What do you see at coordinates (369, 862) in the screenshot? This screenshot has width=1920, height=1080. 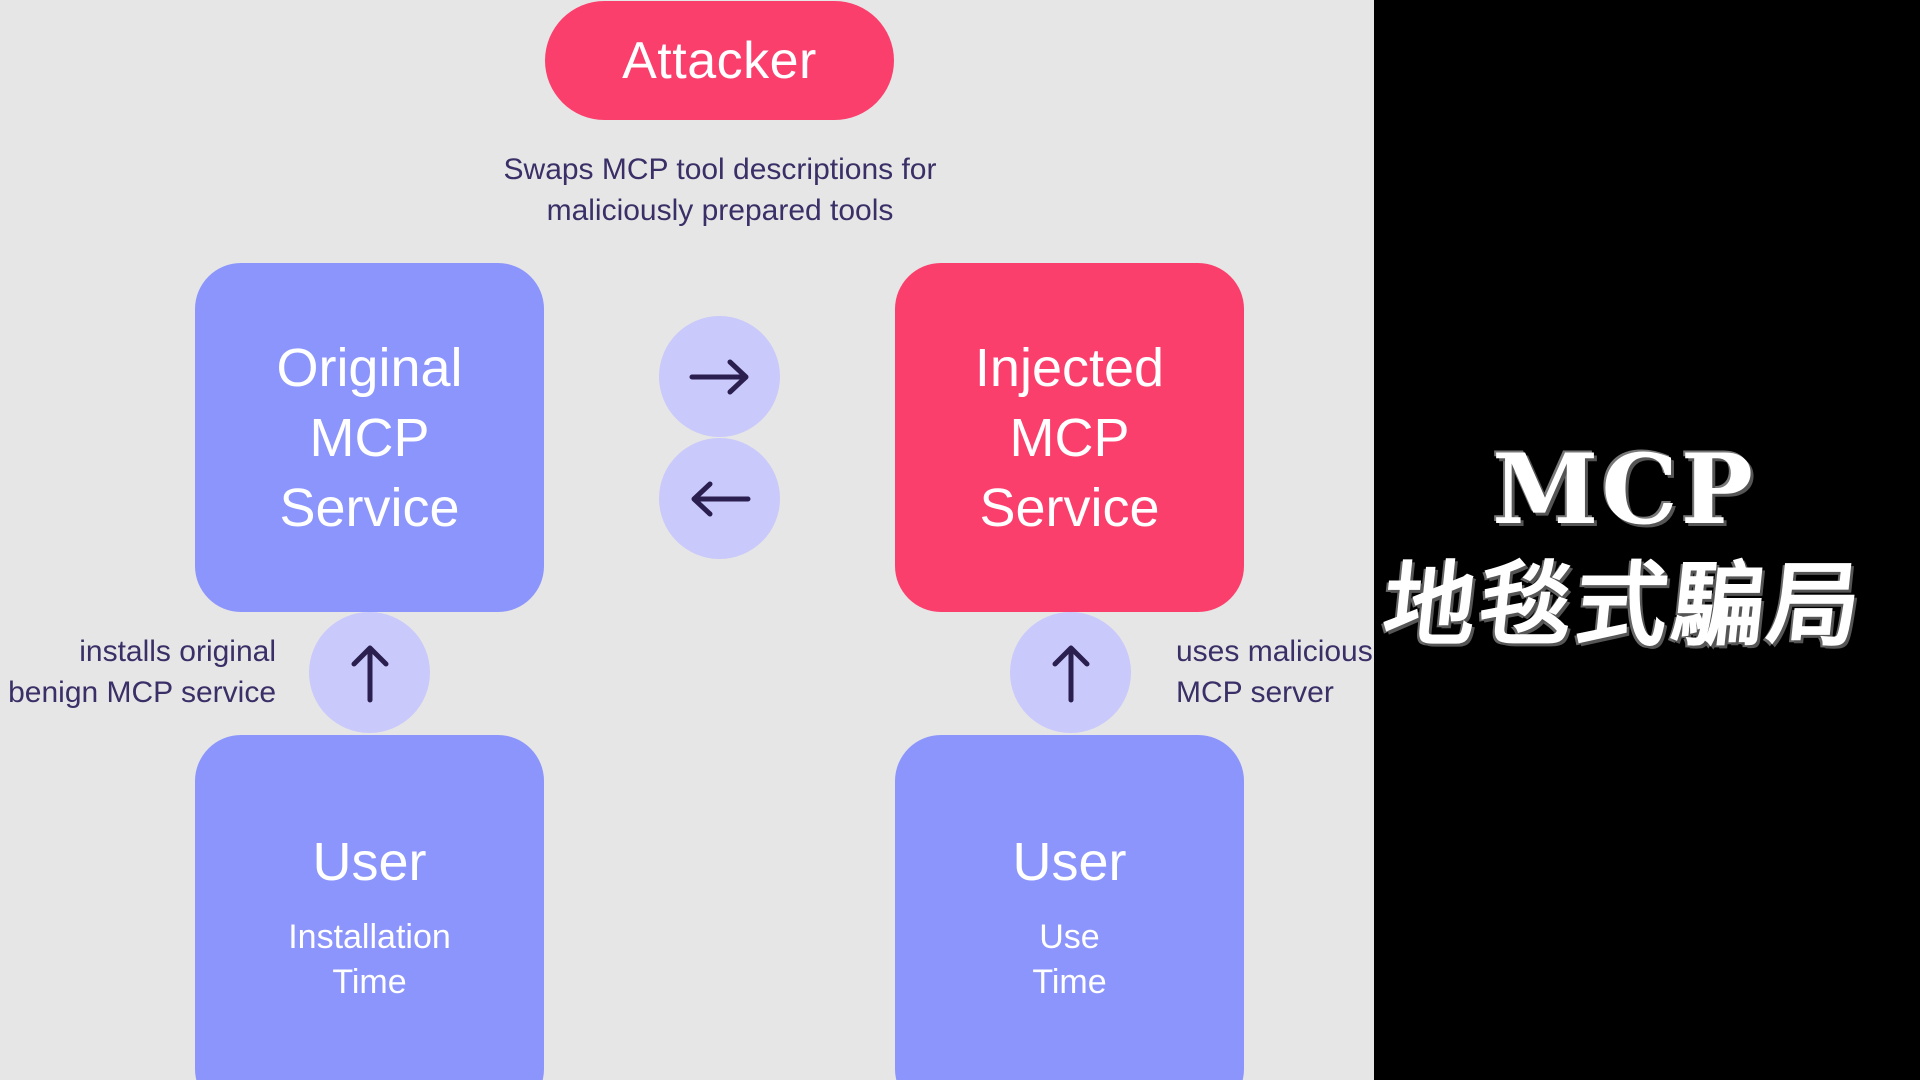 I see `user-installation-title: User` at bounding box center [369, 862].